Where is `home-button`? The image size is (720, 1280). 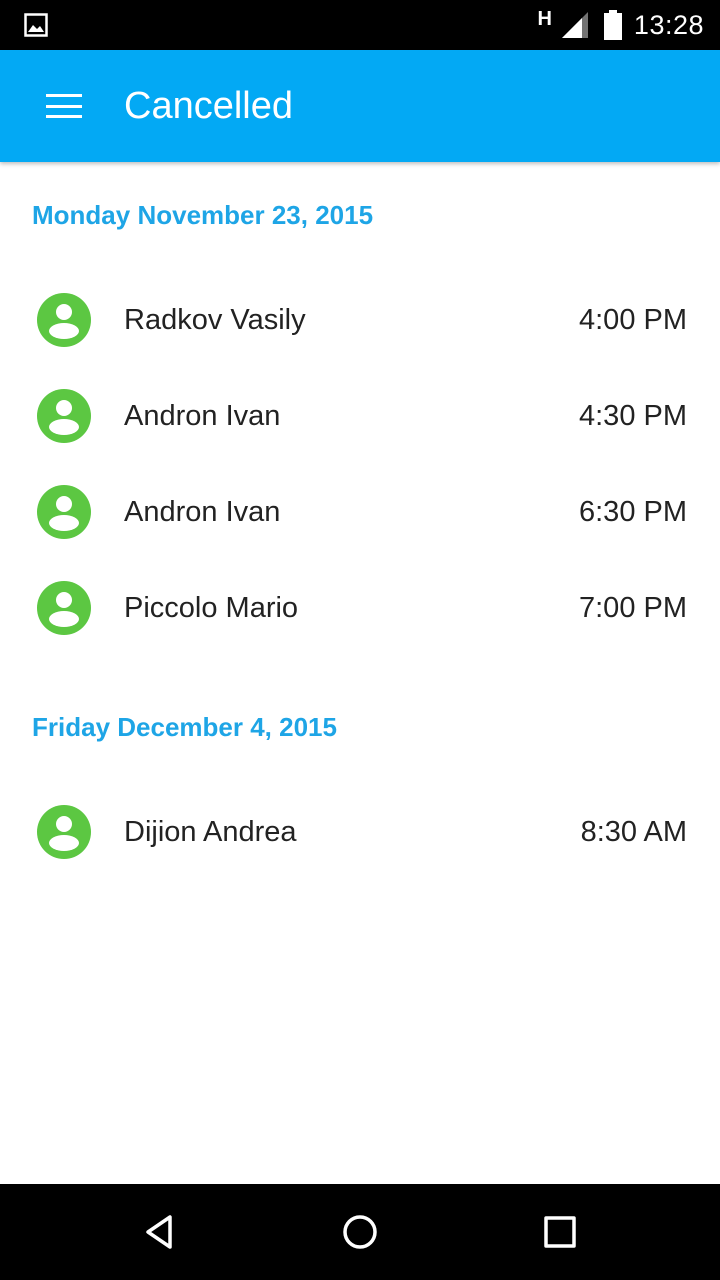 home-button is located at coordinates (360, 1232).